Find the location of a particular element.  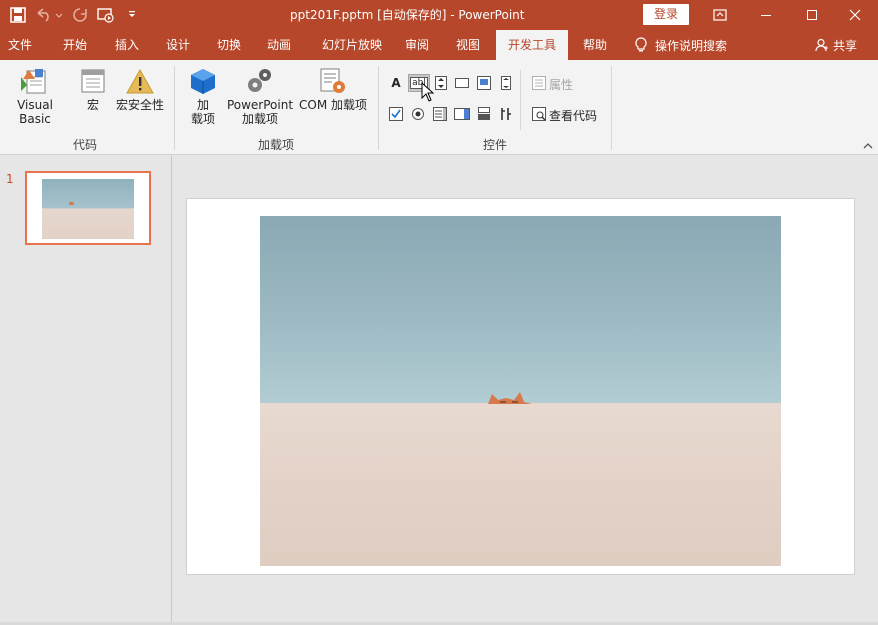

view-code-icon is located at coordinates (539, 114).